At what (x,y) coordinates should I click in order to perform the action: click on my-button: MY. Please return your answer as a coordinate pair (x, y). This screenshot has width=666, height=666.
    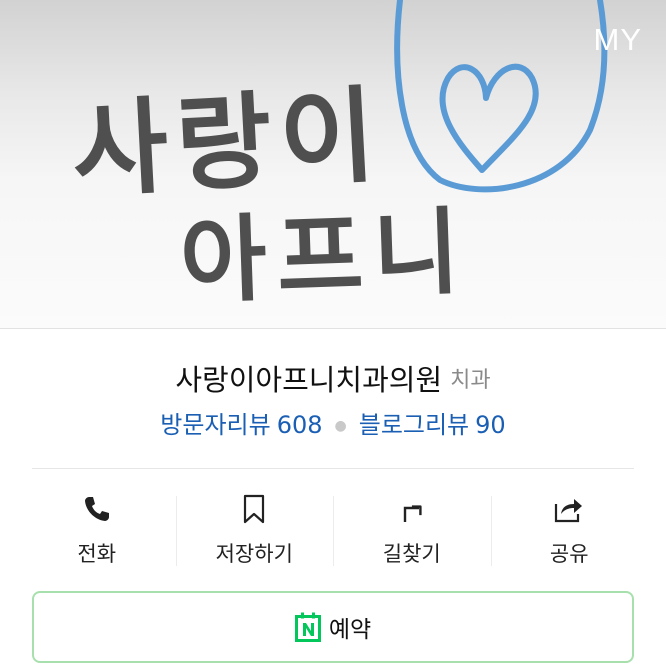
    Looking at the image, I should click on (618, 40).